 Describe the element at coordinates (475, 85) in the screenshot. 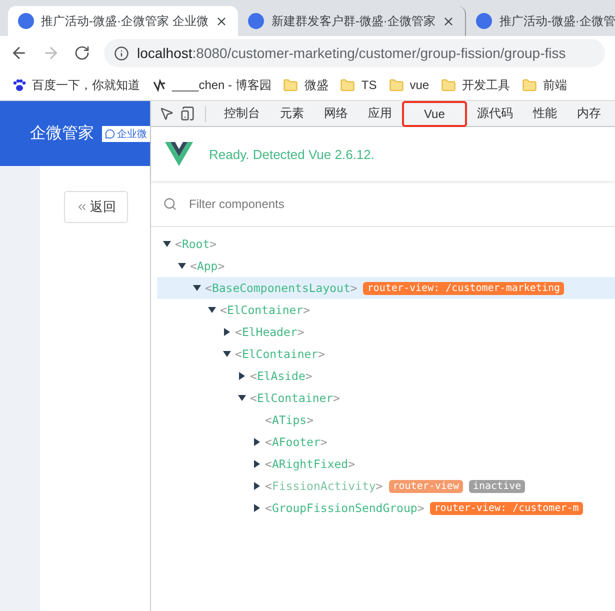

I see `bookmark: 开发工具` at that location.